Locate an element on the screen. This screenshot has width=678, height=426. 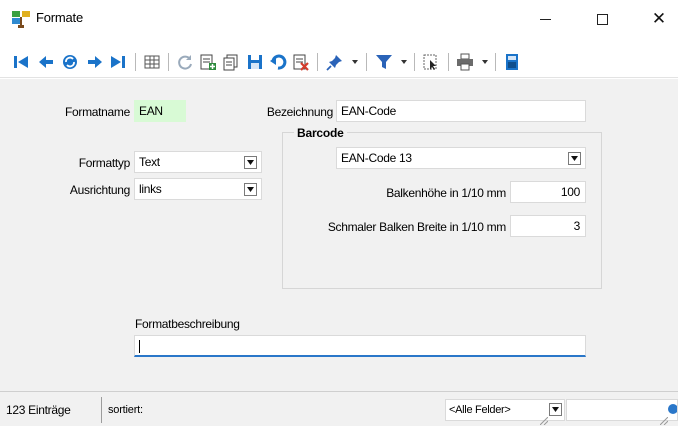
sync-button is located at coordinates (70, 62).